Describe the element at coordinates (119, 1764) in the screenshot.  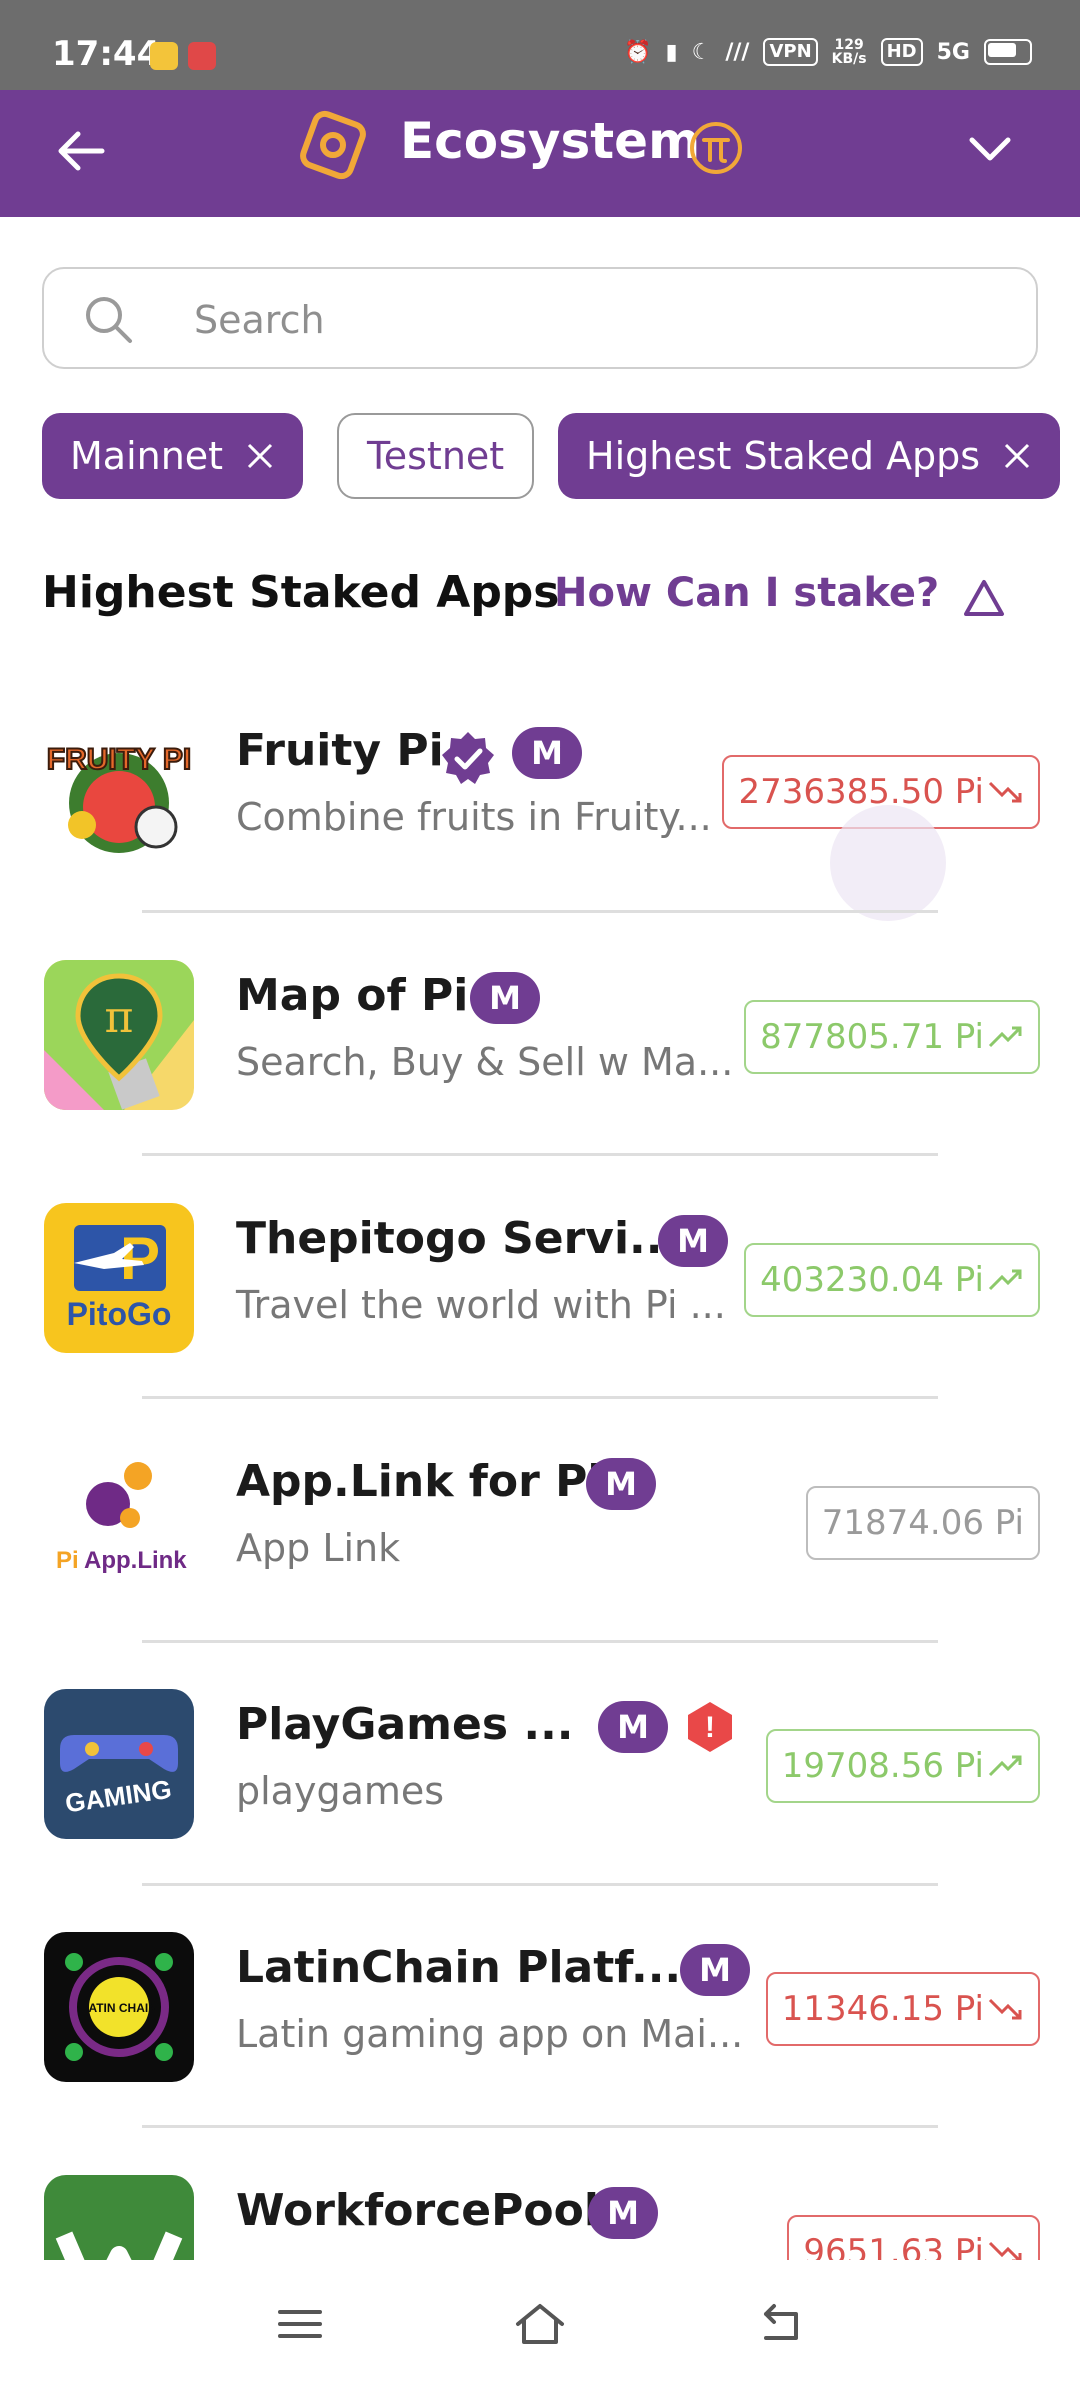
I see `app-icon-playgames: GAMING` at that location.